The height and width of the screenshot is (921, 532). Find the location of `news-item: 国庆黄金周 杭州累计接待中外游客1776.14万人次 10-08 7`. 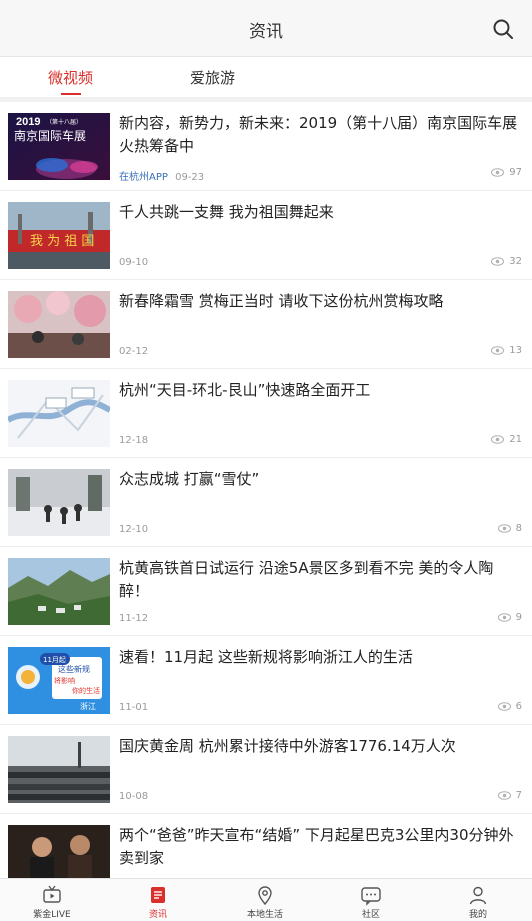

news-item: 国庆黄金周 杭州累计接待中外游客1776.14万人次 10-08 7 is located at coordinates (266, 769).